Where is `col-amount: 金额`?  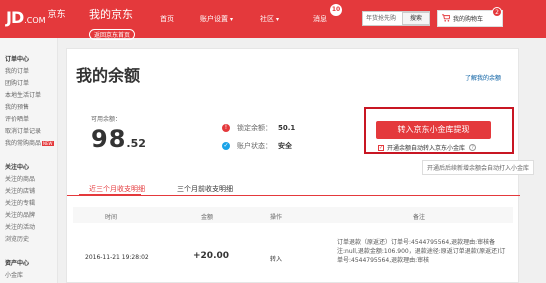
col-amount: 金额 is located at coordinates (207, 217).